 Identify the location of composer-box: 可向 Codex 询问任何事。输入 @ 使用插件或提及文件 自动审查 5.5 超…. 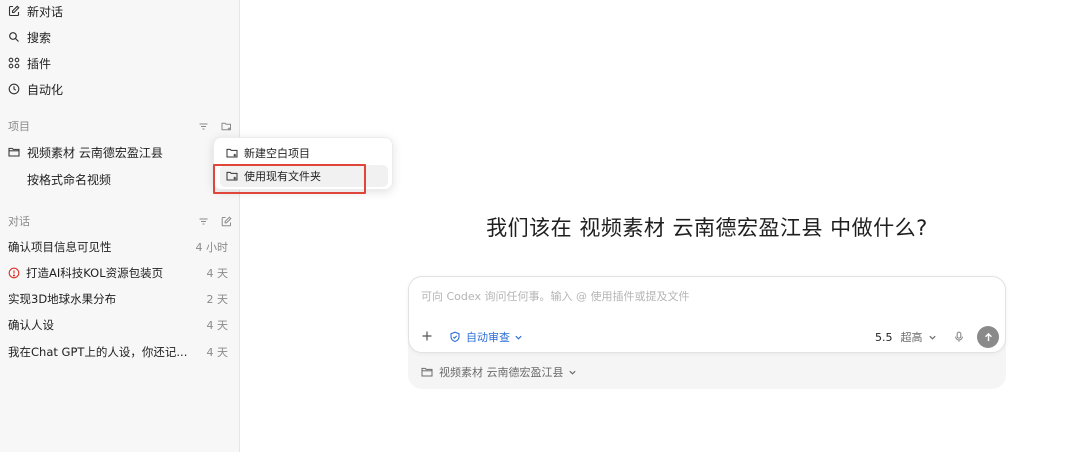
(707, 314).